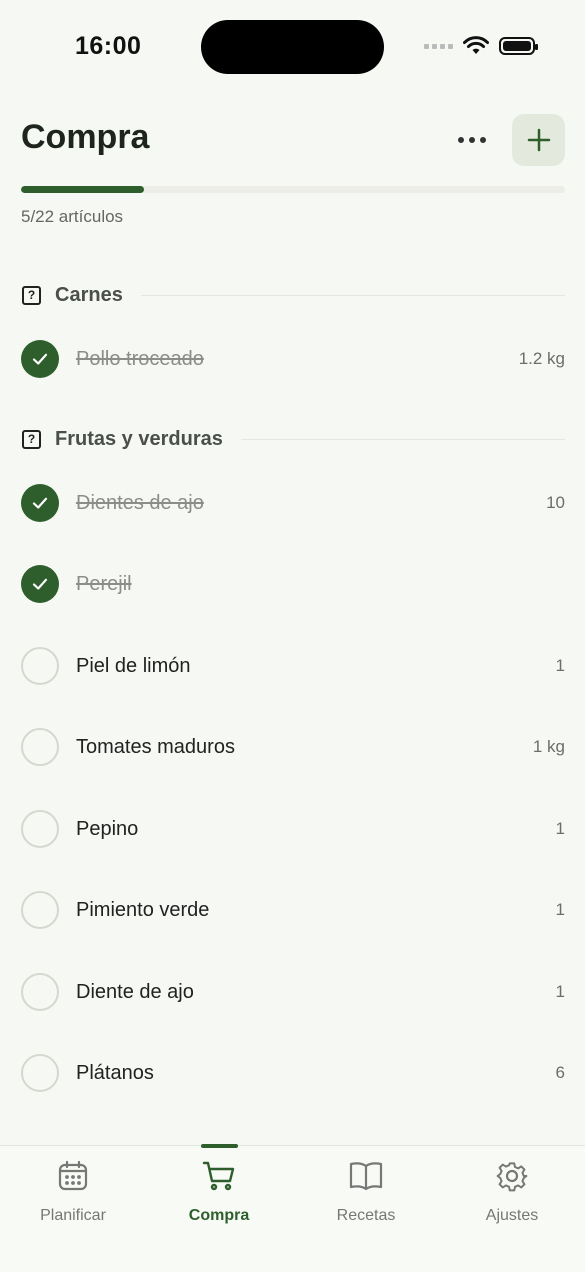 This screenshot has width=585, height=1272. I want to click on signal-icon, so click(438, 46).